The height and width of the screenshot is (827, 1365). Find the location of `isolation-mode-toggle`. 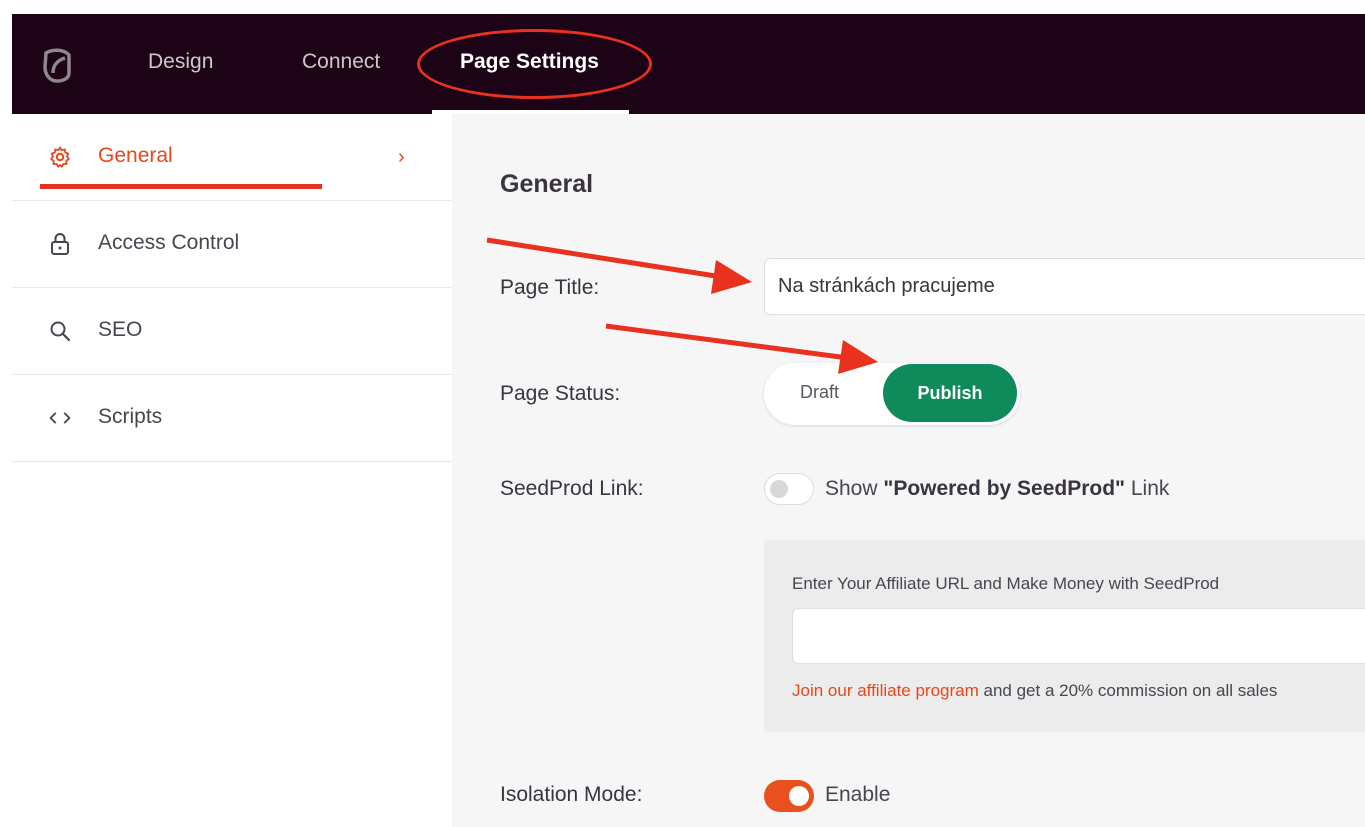

isolation-mode-toggle is located at coordinates (789, 796).